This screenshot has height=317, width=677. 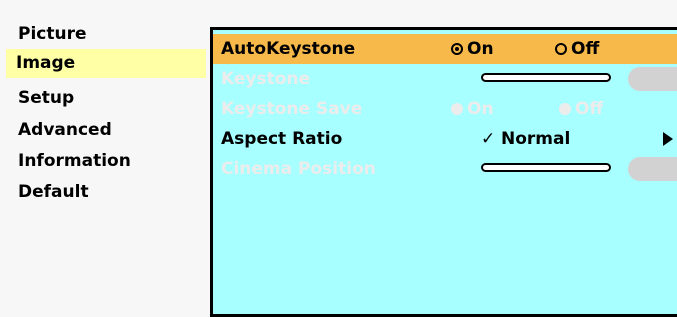 What do you see at coordinates (282, 139) in the screenshot?
I see `aspect-ratio-label: Aspect Ratio` at bounding box center [282, 139].